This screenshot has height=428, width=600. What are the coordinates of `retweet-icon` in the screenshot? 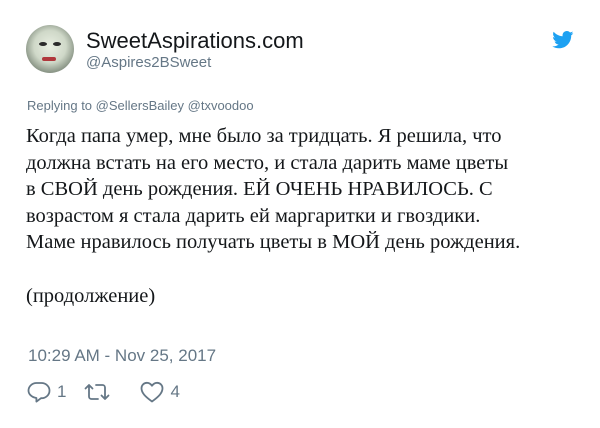 It's located at (97, 392).